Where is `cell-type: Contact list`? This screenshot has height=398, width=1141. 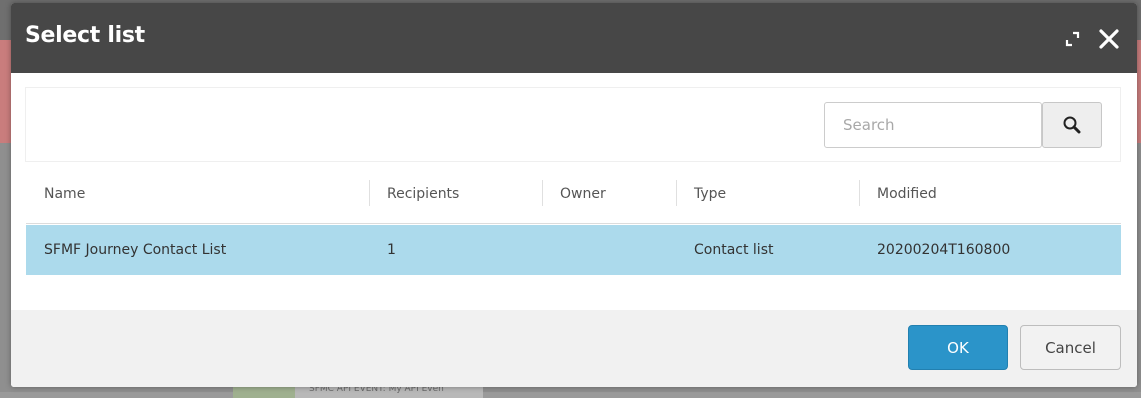
cell-type: Contact list is located at coordinates (734, 250).